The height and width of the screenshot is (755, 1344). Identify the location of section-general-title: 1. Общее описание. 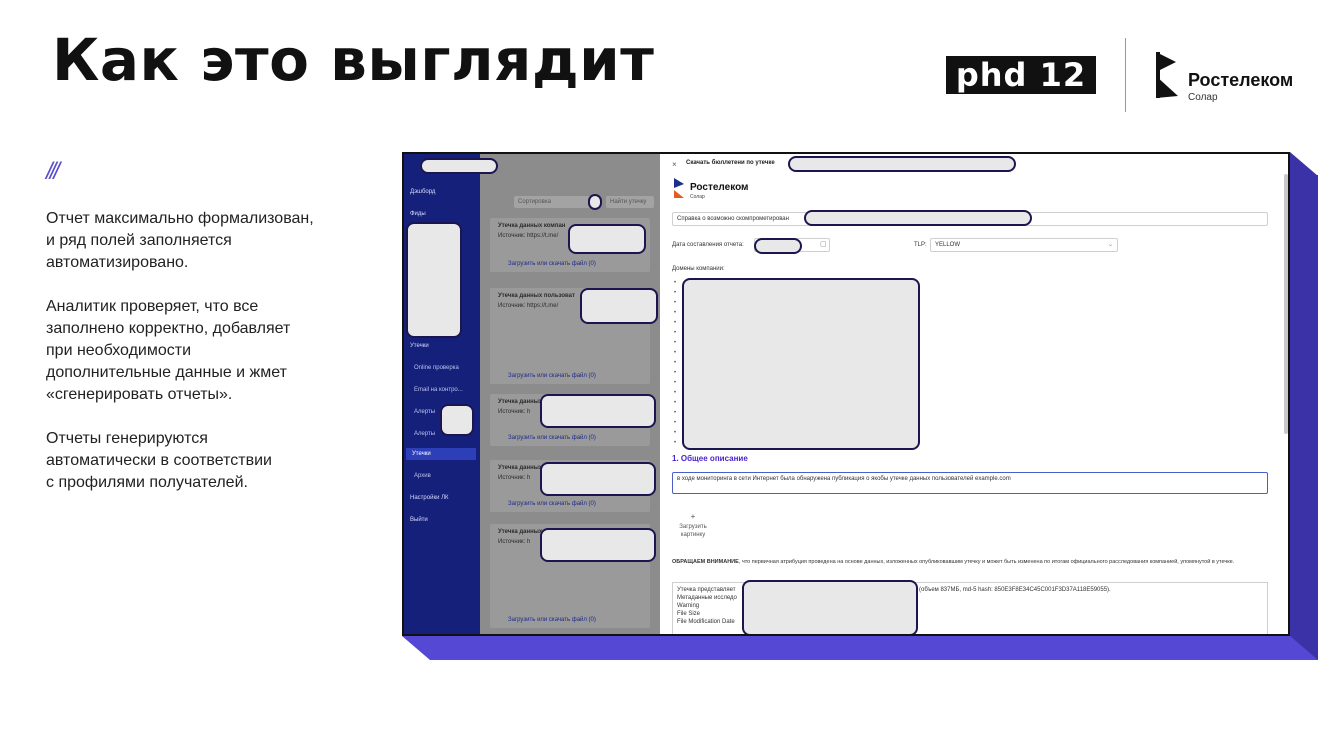
(710, 458).